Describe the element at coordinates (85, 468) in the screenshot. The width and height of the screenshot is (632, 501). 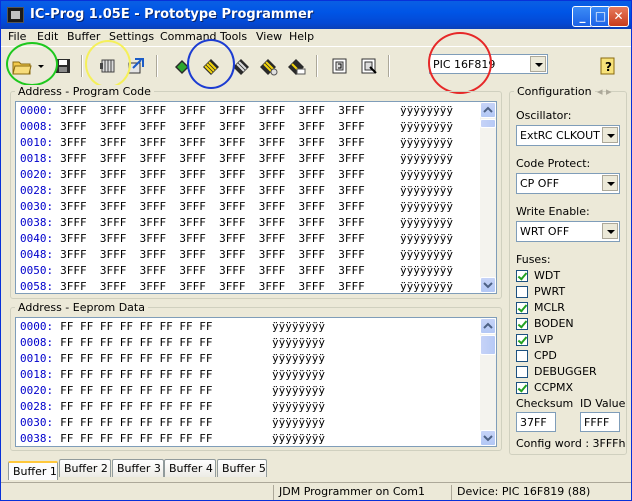
I see `tab-buffer-2: Buffer 2` at that location.